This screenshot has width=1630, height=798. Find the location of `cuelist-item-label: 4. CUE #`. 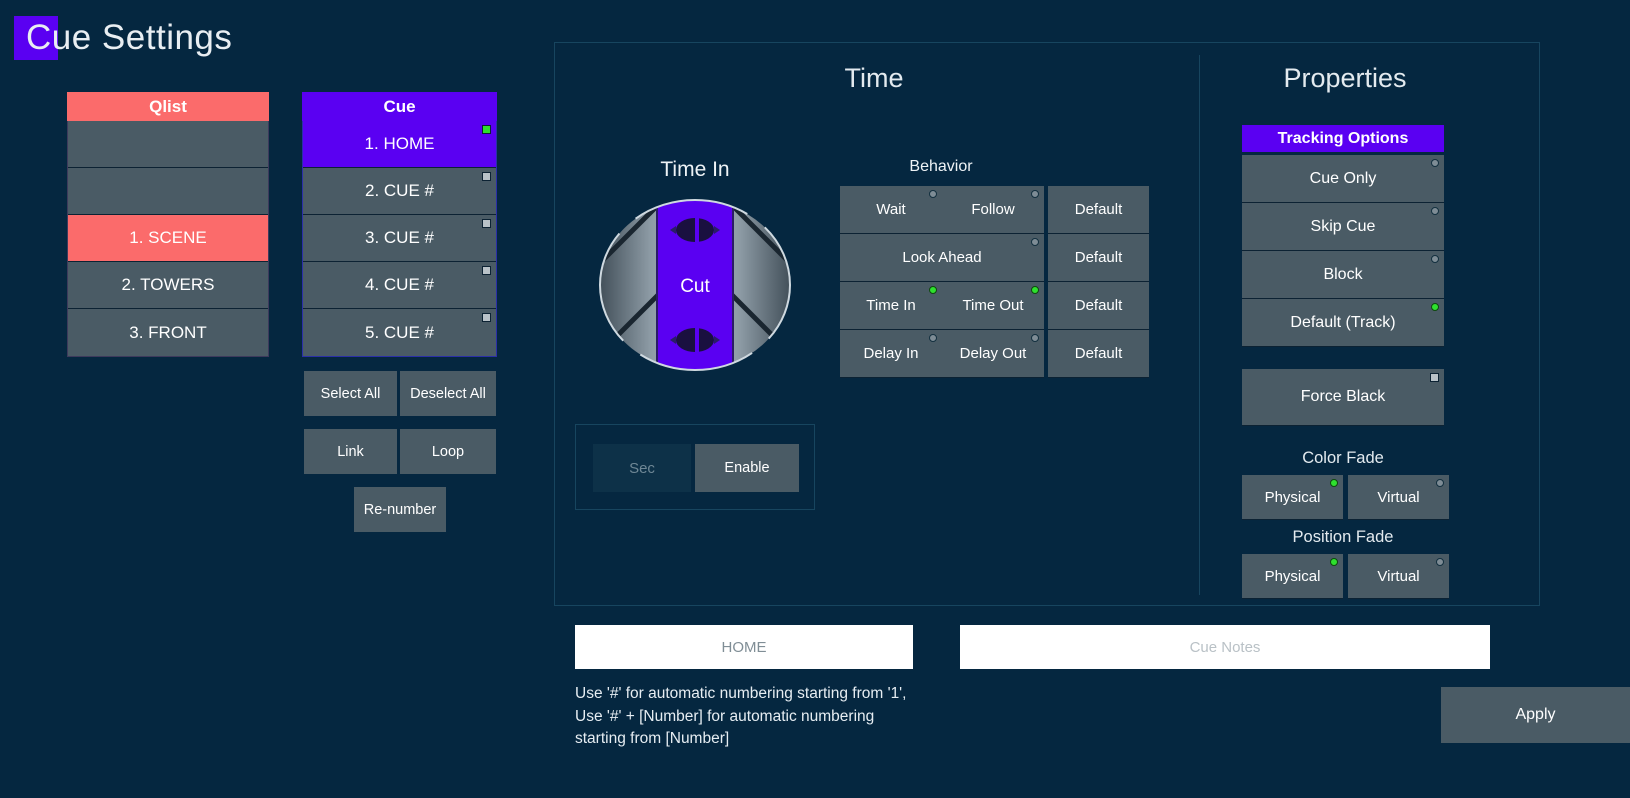

cuelist-item-label: 4. CUE # is located at coordinates (399, 284).